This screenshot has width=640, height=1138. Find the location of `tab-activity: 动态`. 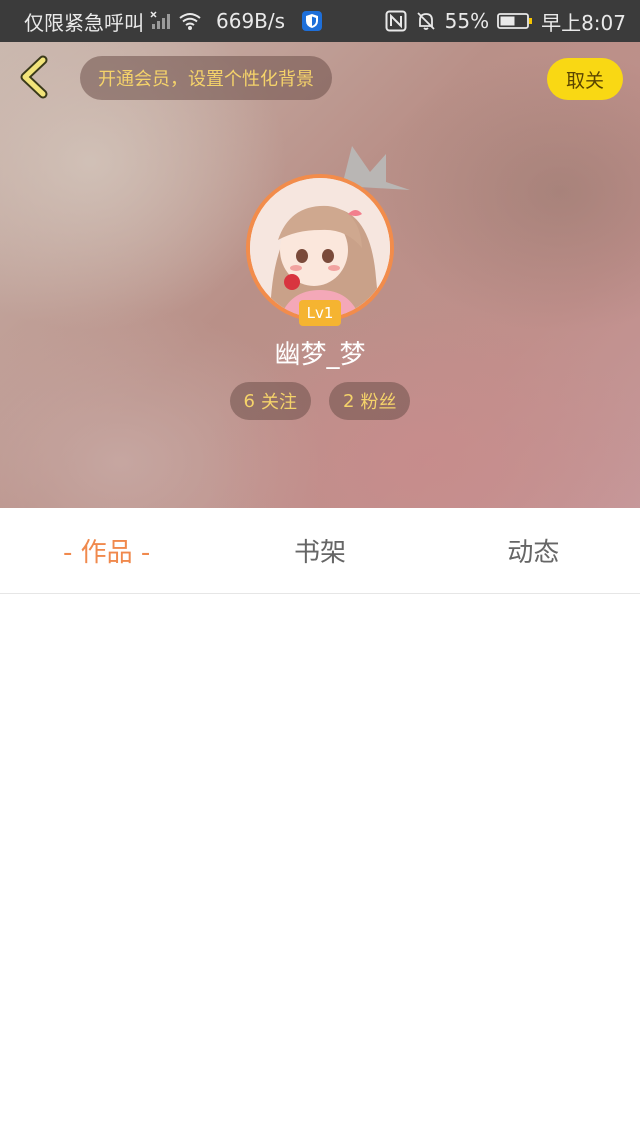

tab-activity: 动态 is located at coordinates (533, 550).